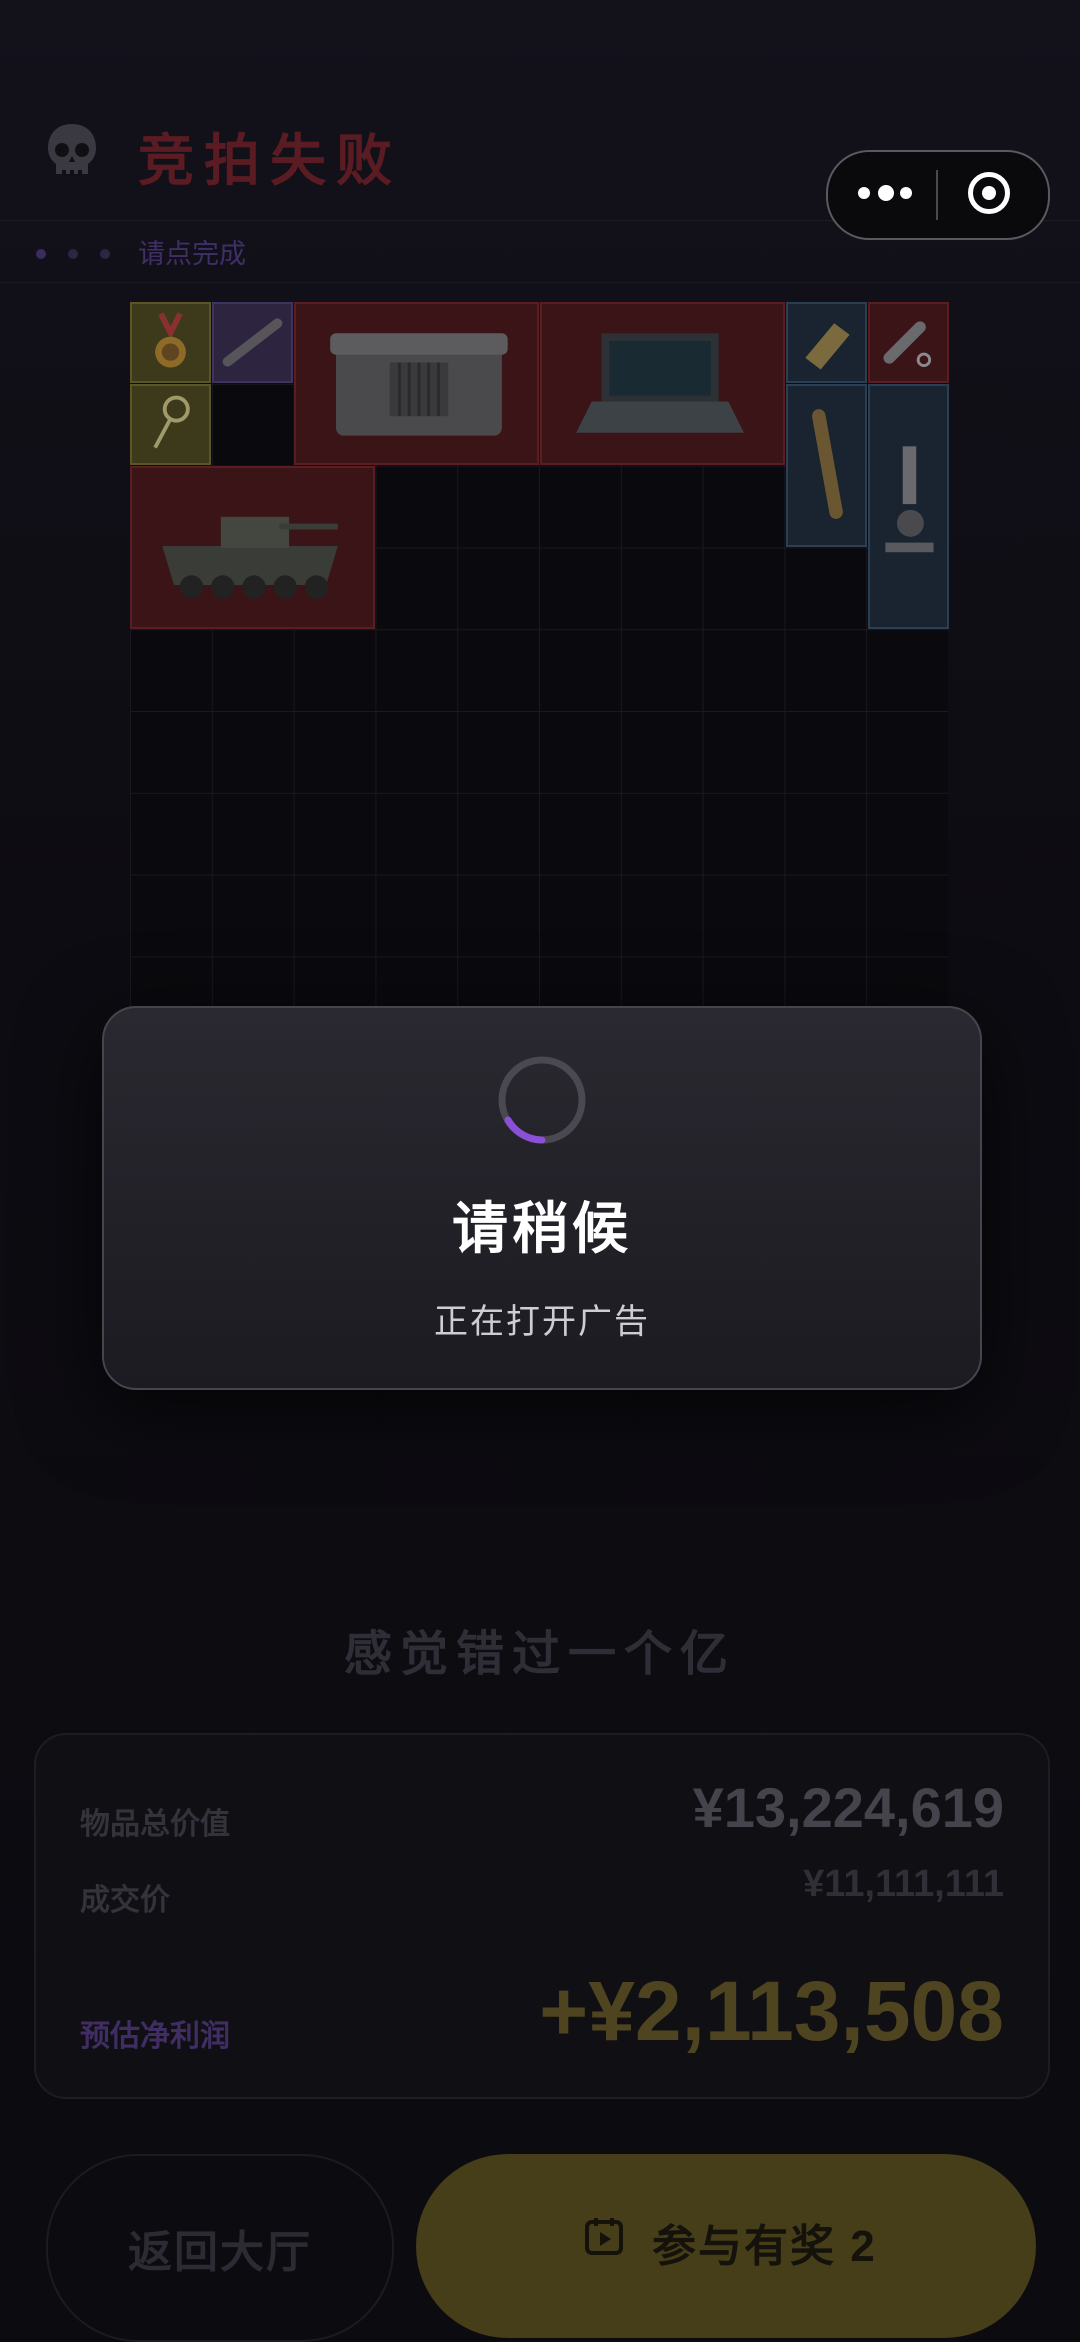  Describe the element at coordinates (826, 465) in the screenshot. I see `scroll-tube-item` at that location.